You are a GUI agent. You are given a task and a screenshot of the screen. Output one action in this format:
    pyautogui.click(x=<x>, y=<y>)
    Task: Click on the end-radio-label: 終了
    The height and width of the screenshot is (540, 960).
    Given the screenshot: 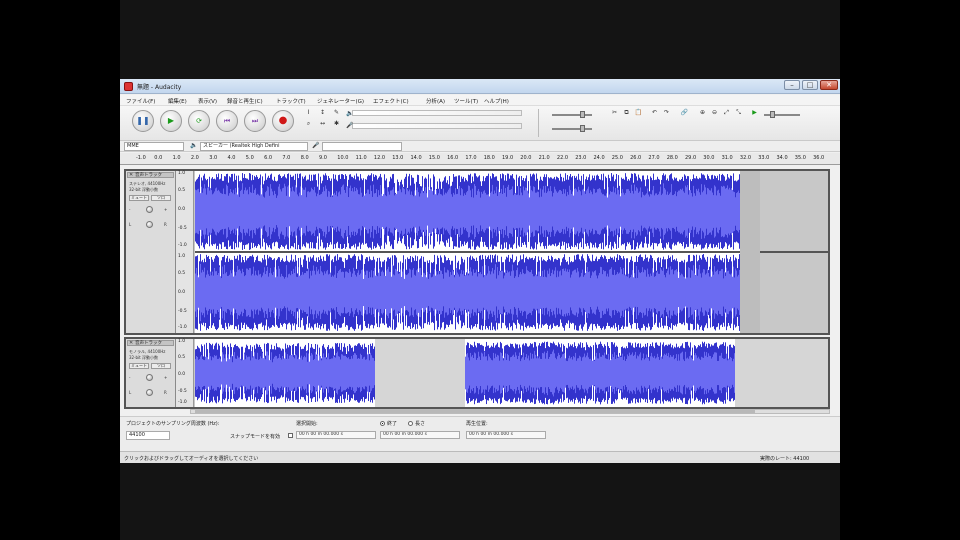 What is the action you would take?
    pyautogui.click(x=392, y=424)
    